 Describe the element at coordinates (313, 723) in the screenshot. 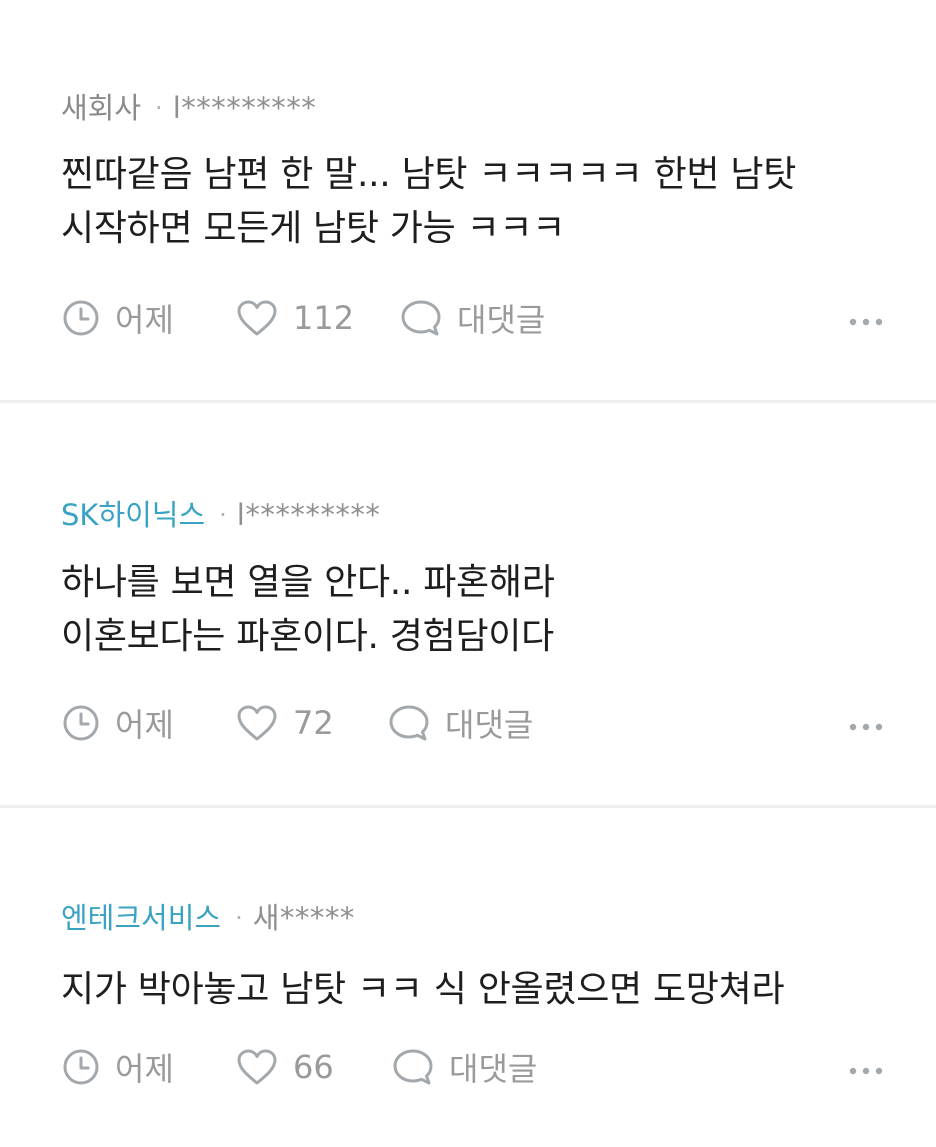

I see `like-count: 72` at that location.